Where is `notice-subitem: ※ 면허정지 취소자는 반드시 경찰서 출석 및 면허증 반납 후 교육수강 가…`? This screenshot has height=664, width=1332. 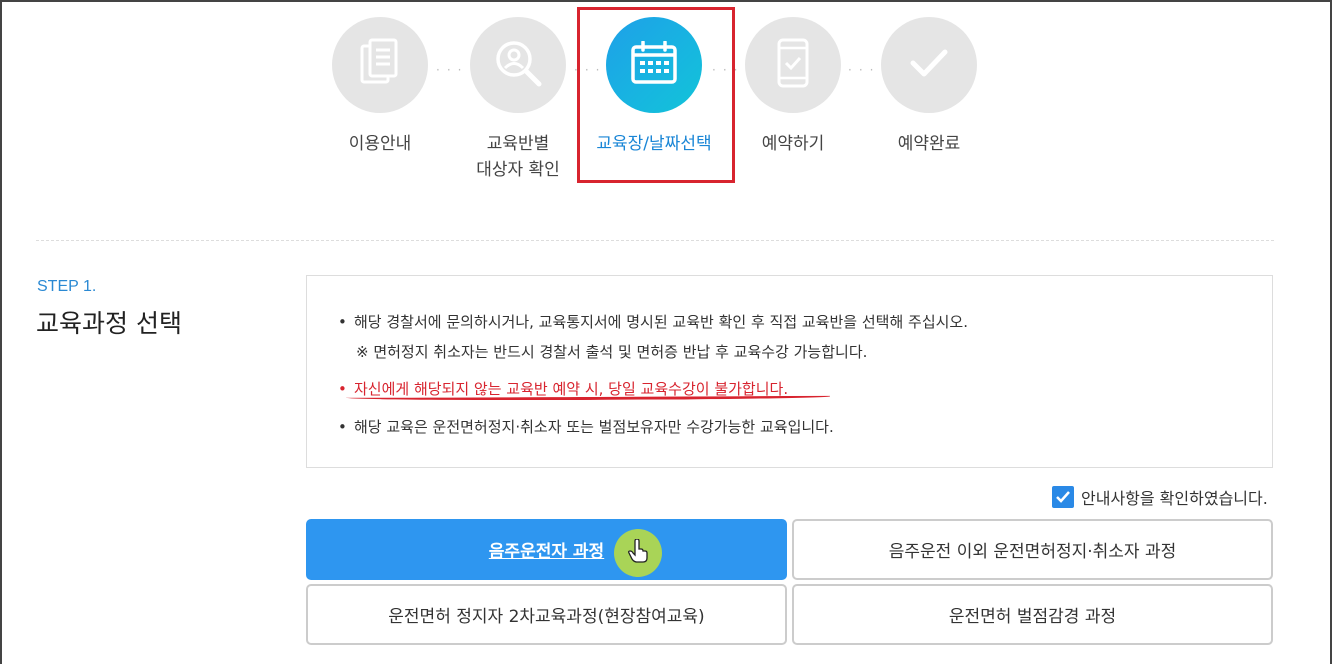 notice-subitem: ※ 면허정지 취소자는 반드시 경찰서 출석 및 면허증 반납 후 교육수강 가… is located at coordinates (612, 352).